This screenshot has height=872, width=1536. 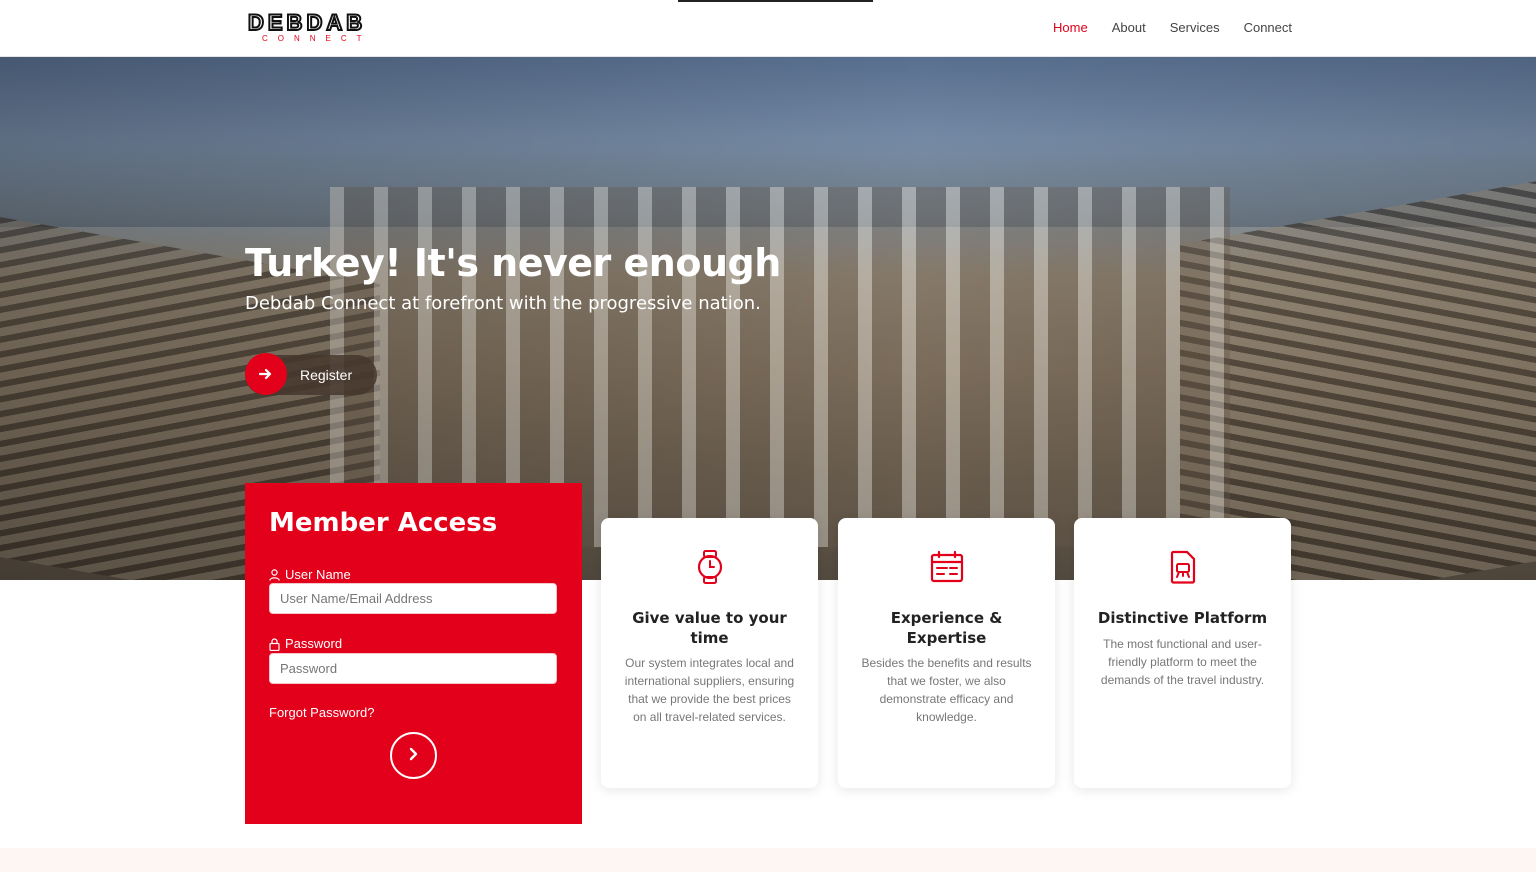 I want to click on lock-icon, so click(x=274, y=645).